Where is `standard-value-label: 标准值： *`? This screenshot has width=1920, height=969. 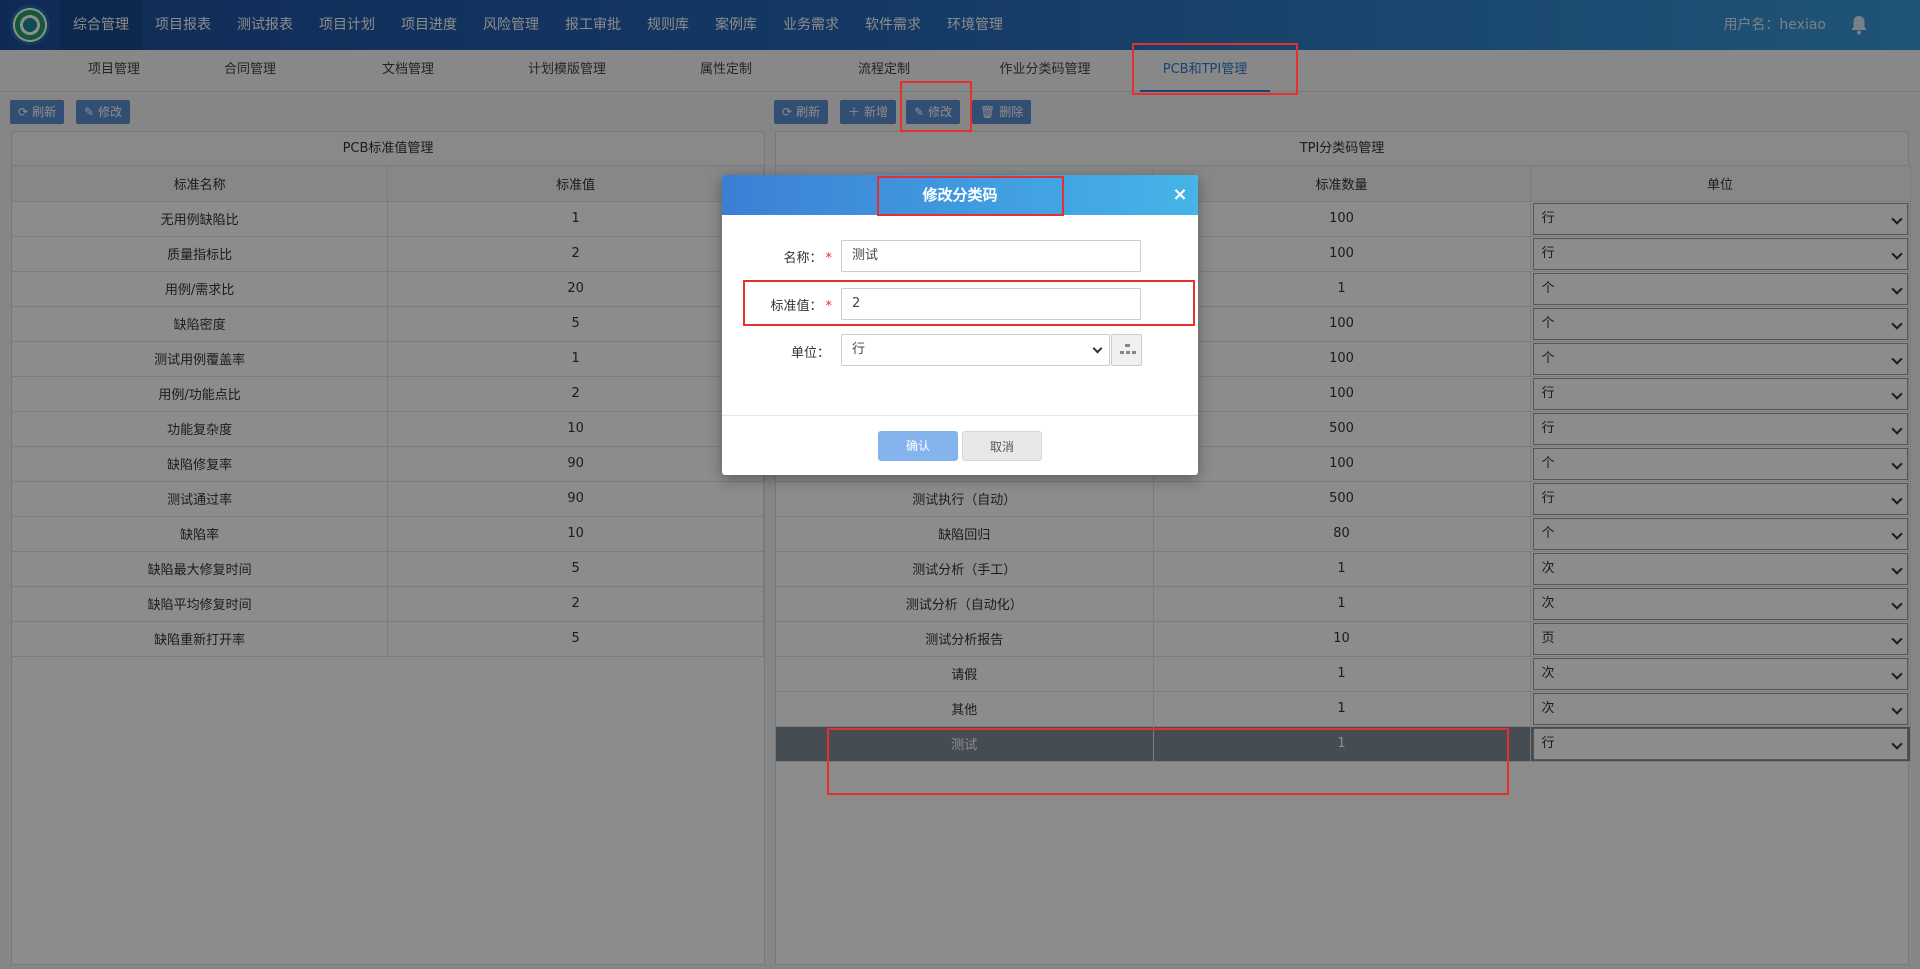 standard-value-label: 标准值： * is located at coordinates (801, 306).